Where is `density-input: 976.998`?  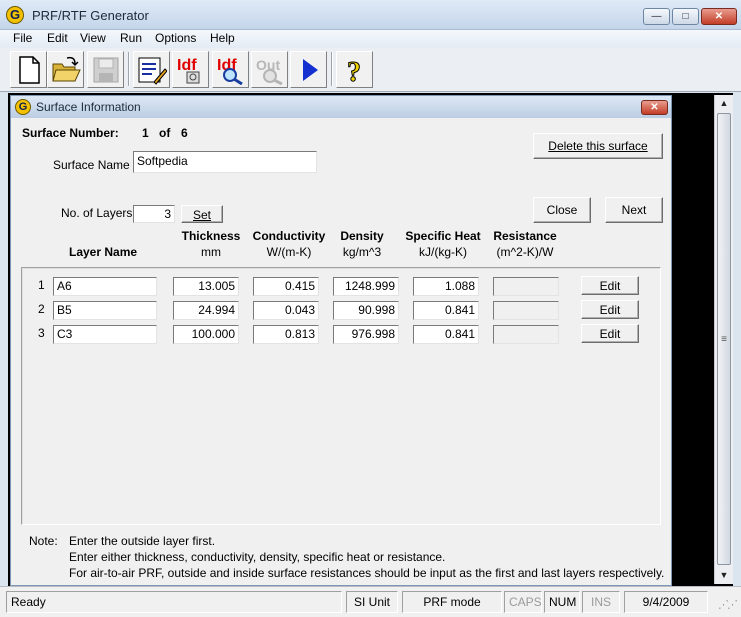
density-input: 976.998 is located at coordinates (366, 334).